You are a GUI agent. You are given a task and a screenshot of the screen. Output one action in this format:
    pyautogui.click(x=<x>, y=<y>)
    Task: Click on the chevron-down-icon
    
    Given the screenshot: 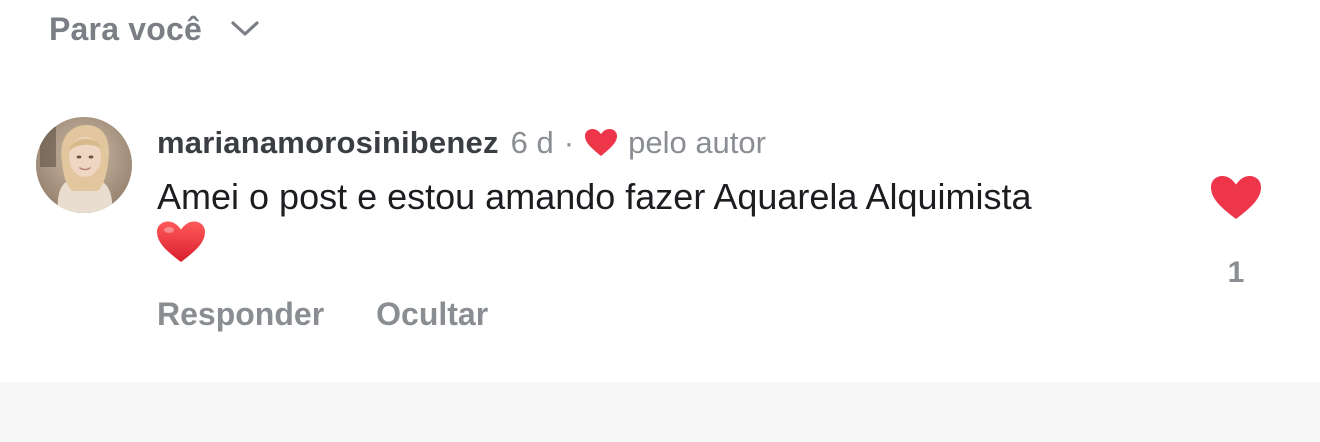 What is the action you would take?
    pyautogui.click(x=245, y=29)
    